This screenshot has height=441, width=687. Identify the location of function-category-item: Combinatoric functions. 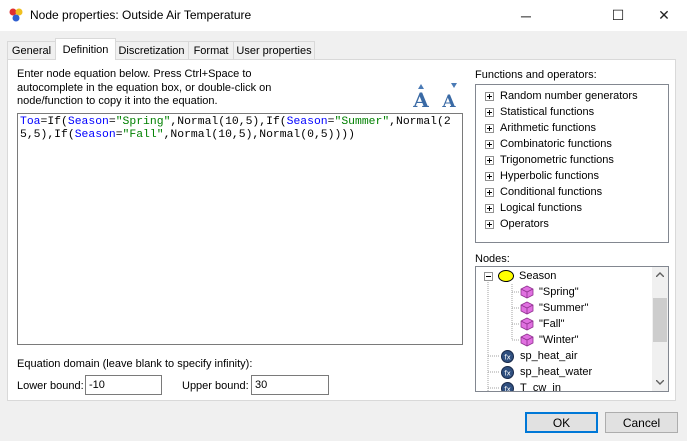
(548, 144).